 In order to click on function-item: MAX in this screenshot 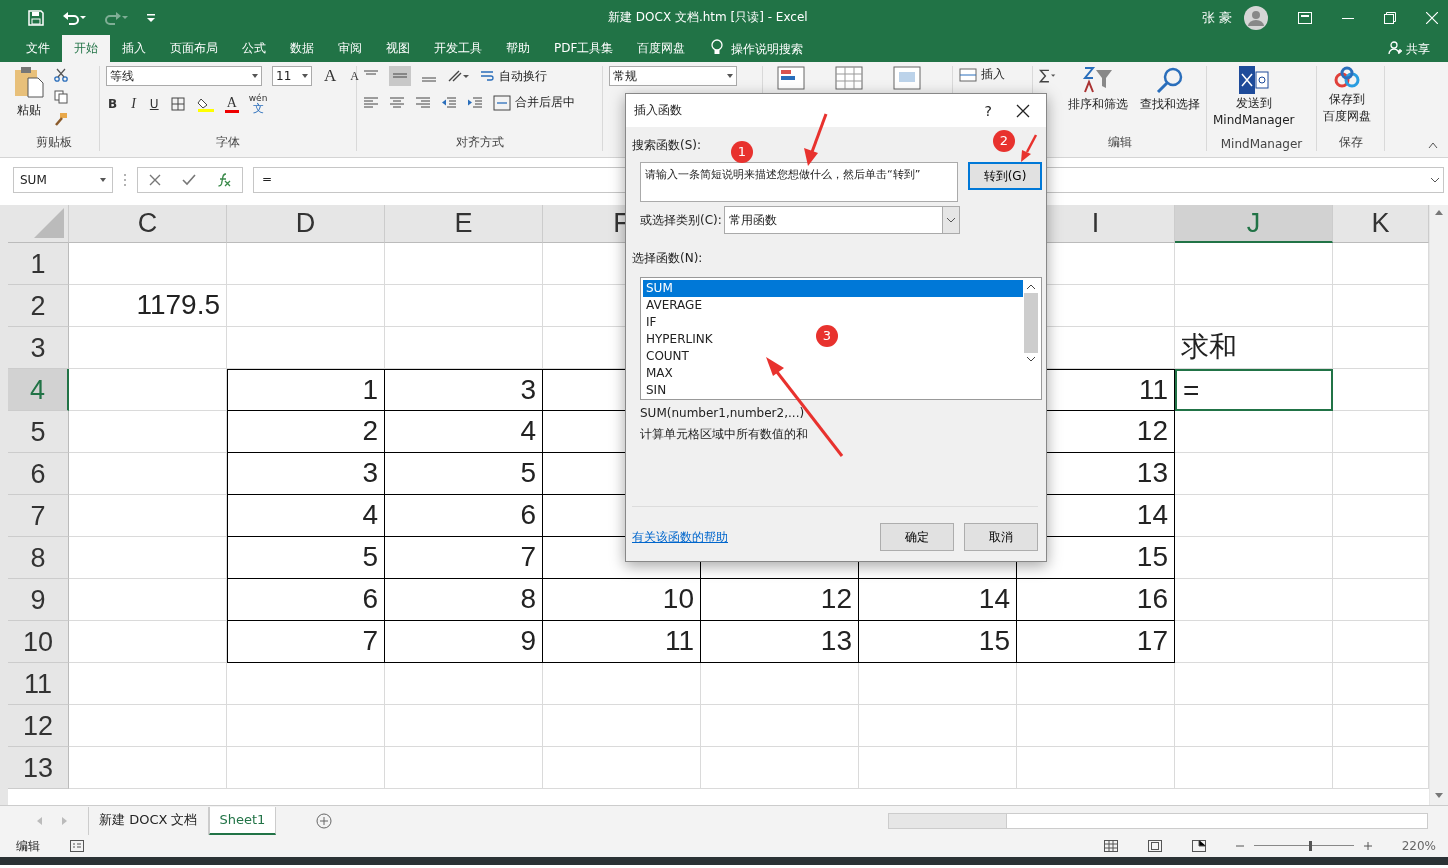, I will do `click(658, 373)`.